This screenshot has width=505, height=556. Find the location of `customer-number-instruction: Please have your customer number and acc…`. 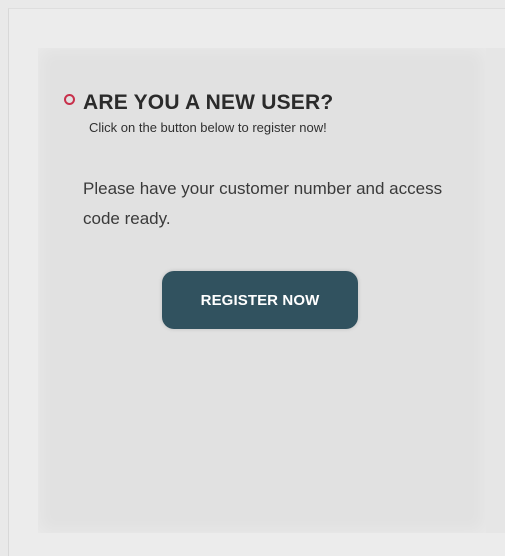

customer-number-instruction: Please have your customer number and acc… is located at coordinates (263, 203).